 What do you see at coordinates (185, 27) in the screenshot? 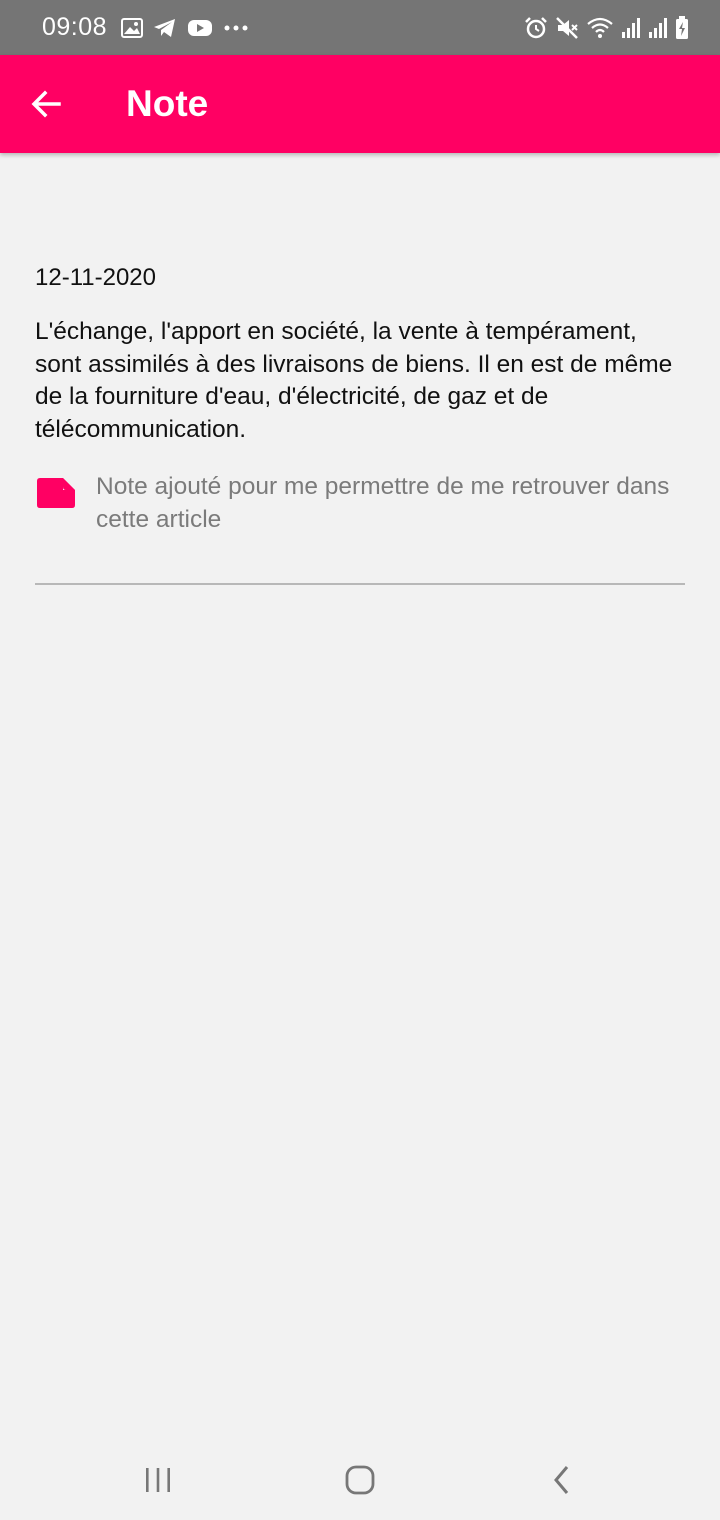
I see `notification-icons` at bounding box center [185, 27].